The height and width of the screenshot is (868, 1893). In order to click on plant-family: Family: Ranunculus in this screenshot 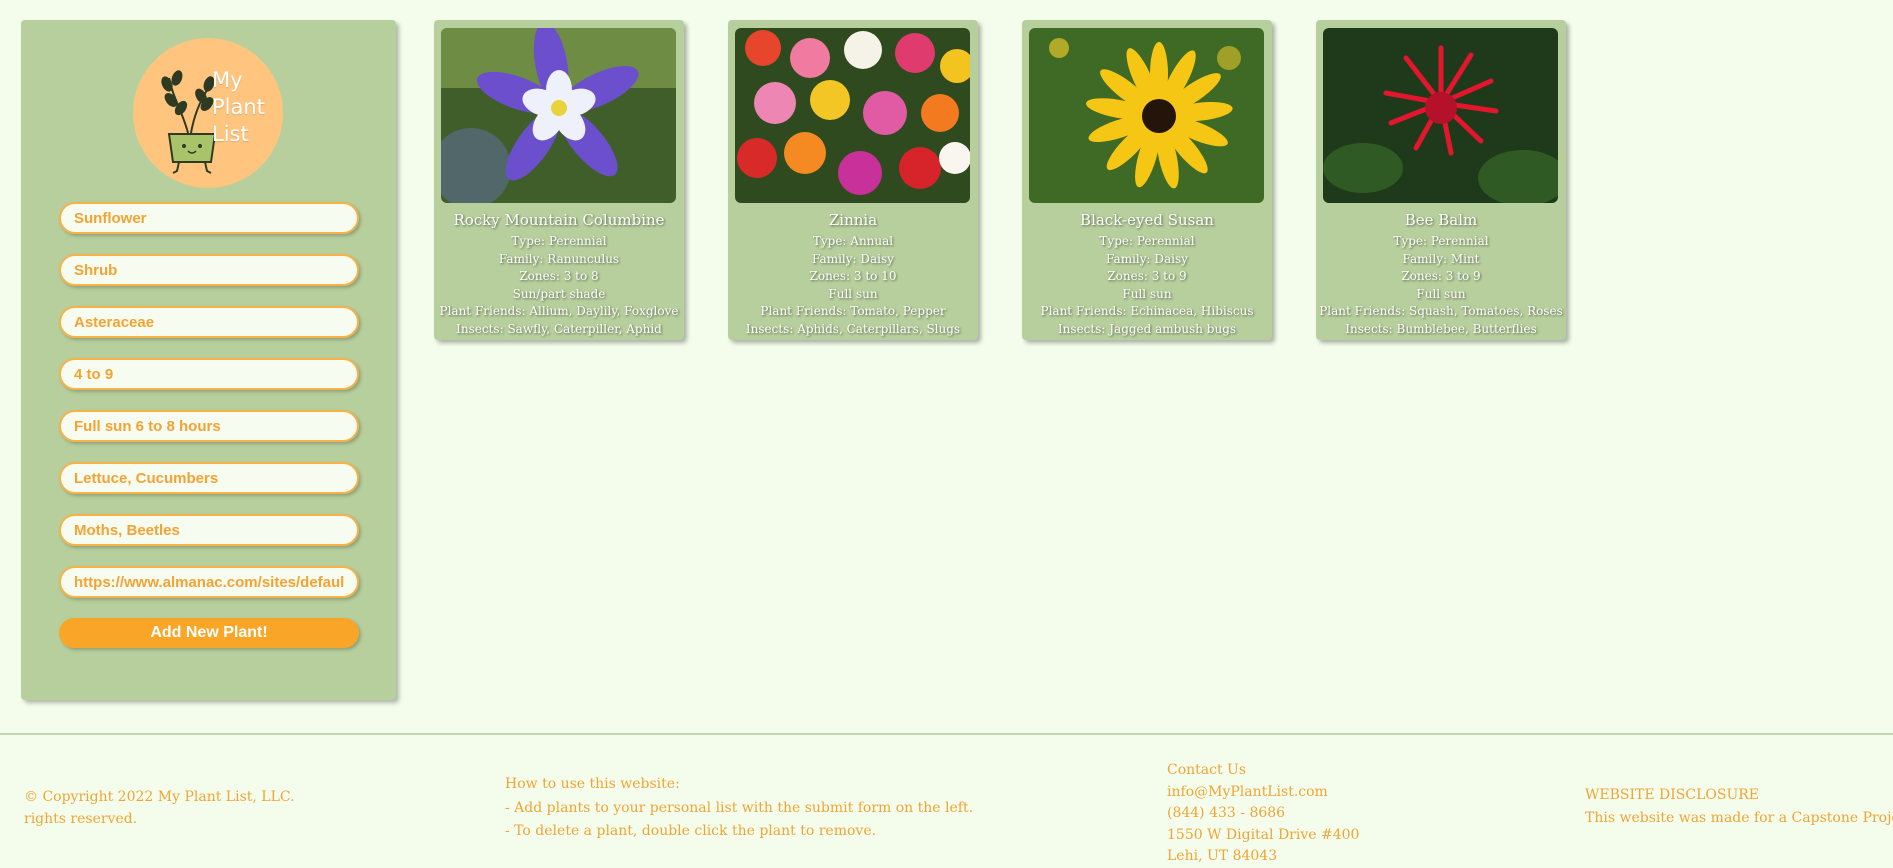, I will do `click(559, 258)`.